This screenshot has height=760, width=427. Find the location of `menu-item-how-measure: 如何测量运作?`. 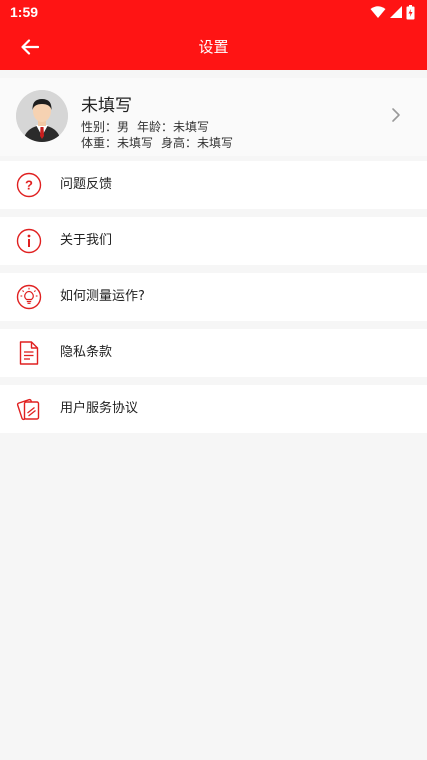

menu-item-how-measure: 如何测量运作? is located at coordinates (213, 297).